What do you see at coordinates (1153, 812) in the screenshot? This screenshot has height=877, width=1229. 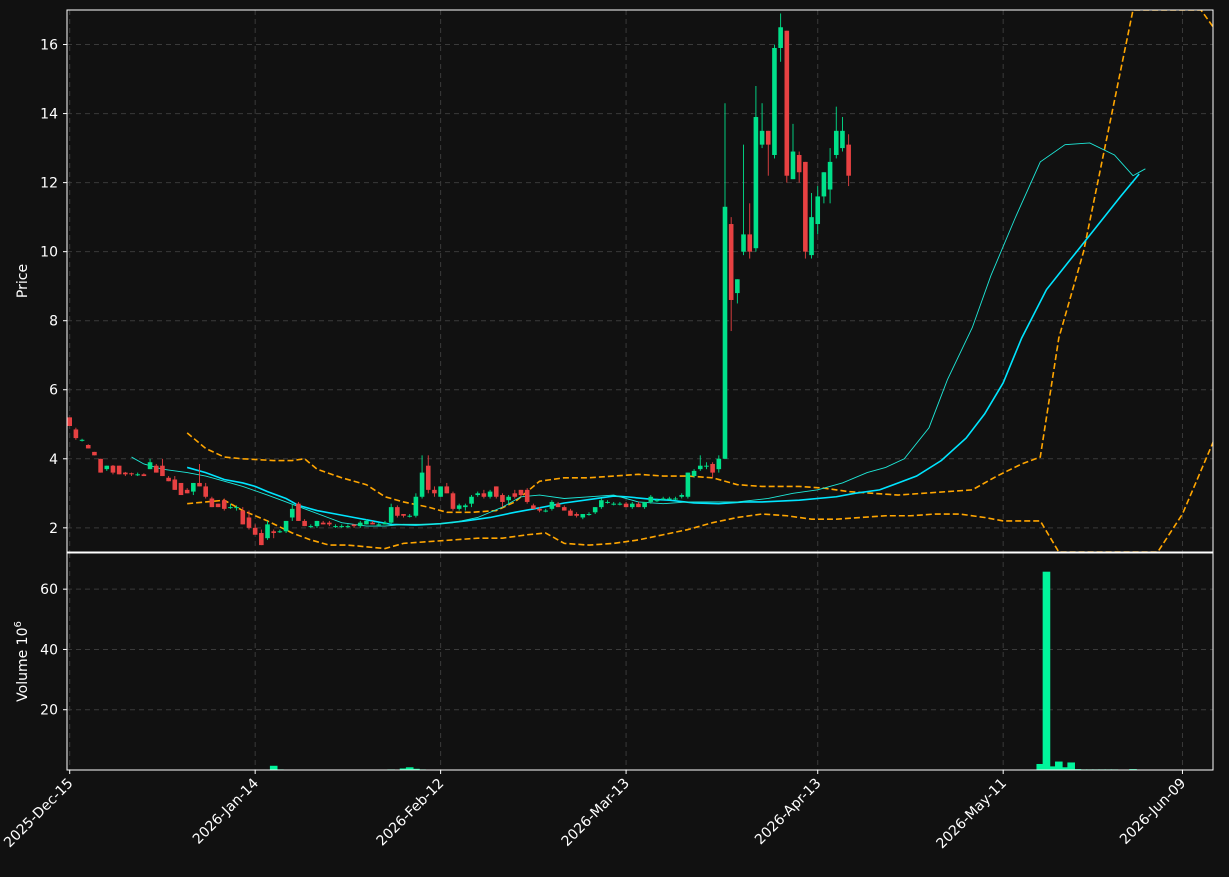 I see `xtick-label: 2026-Jun-09` at bounding box center [1153, 812].